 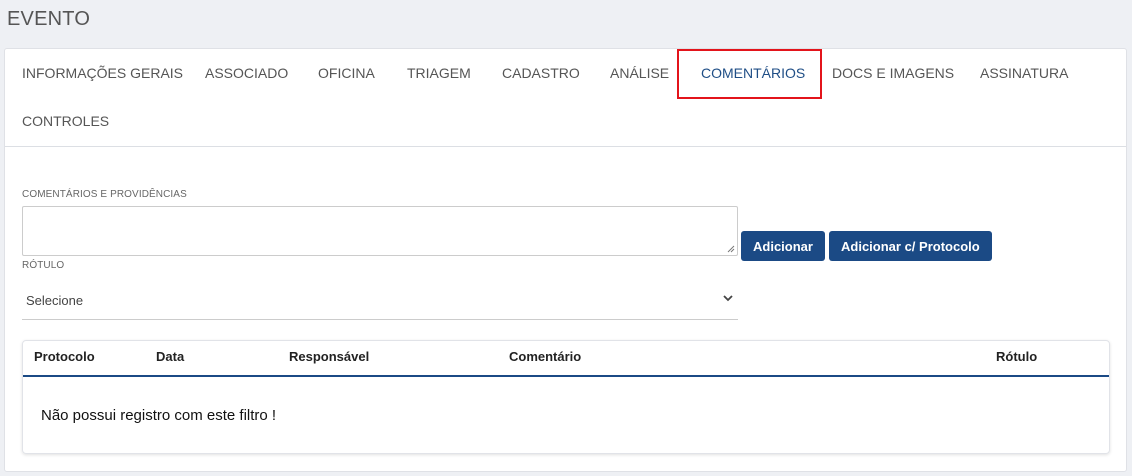 I want to click on column-header-data: Data, so click(x=170, y=356).